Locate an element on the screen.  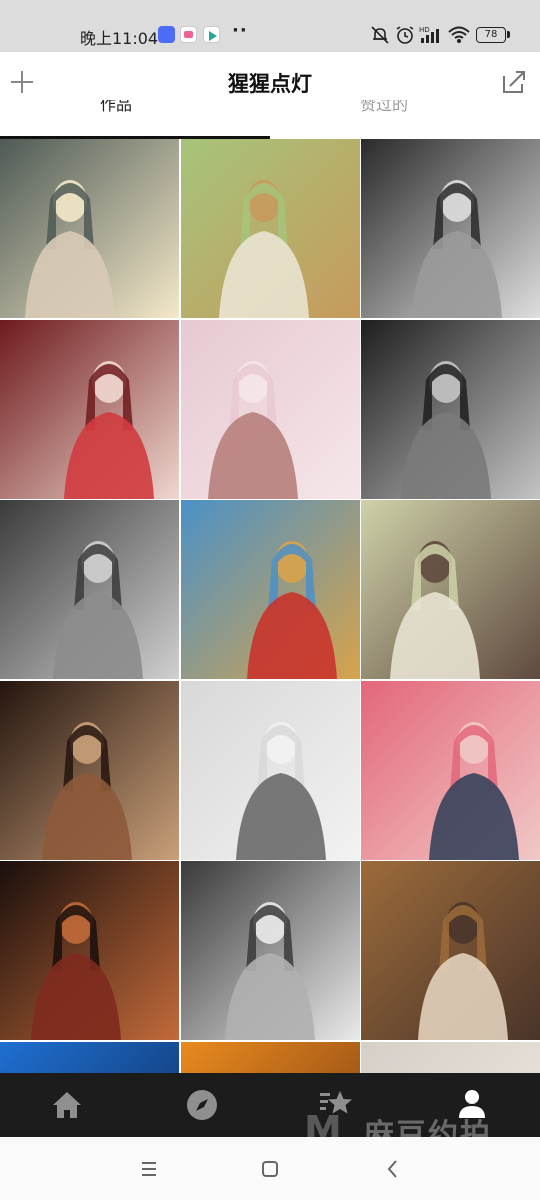
tab-works-label: 作品 is located at coordinates (116, 107).